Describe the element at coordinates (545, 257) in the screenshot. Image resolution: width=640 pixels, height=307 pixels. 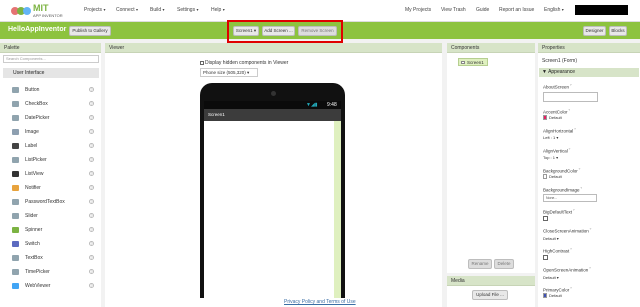
I see `high-contrast-checkbox` at that location.